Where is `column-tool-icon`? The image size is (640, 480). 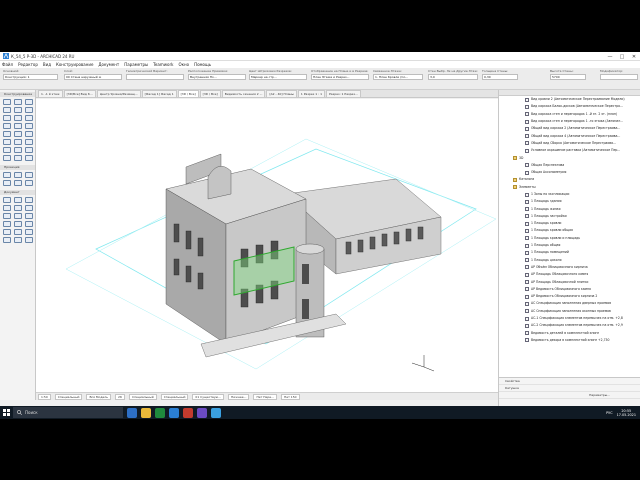 column-tool-icon is located at coordinates (7, 110).